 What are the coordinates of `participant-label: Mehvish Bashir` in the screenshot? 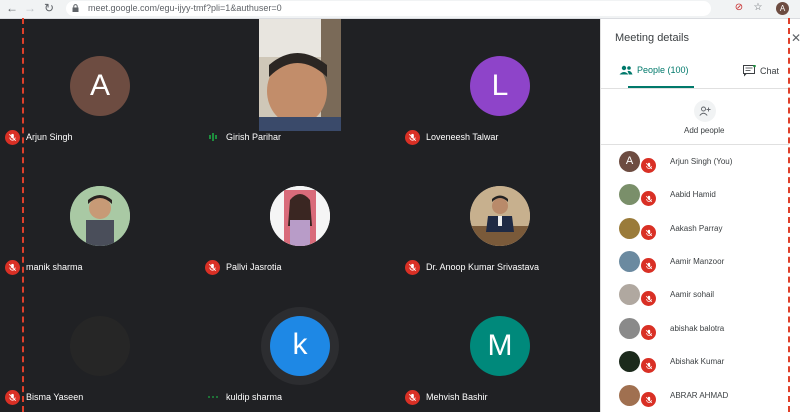 It's located at (446, 397).